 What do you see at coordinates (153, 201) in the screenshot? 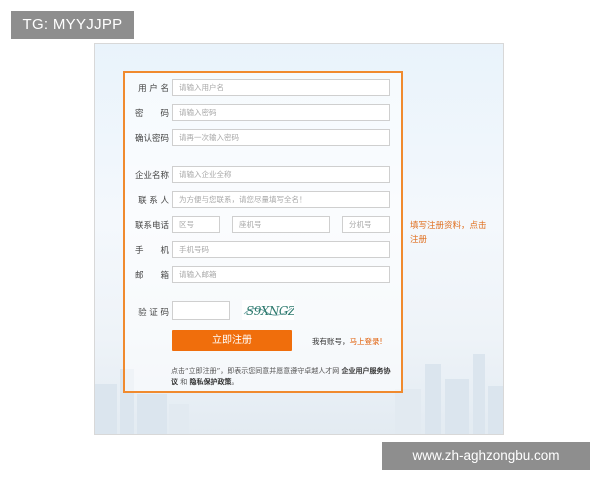
I see `contact-label: 联 系 人` at bounding box center [153, 201].